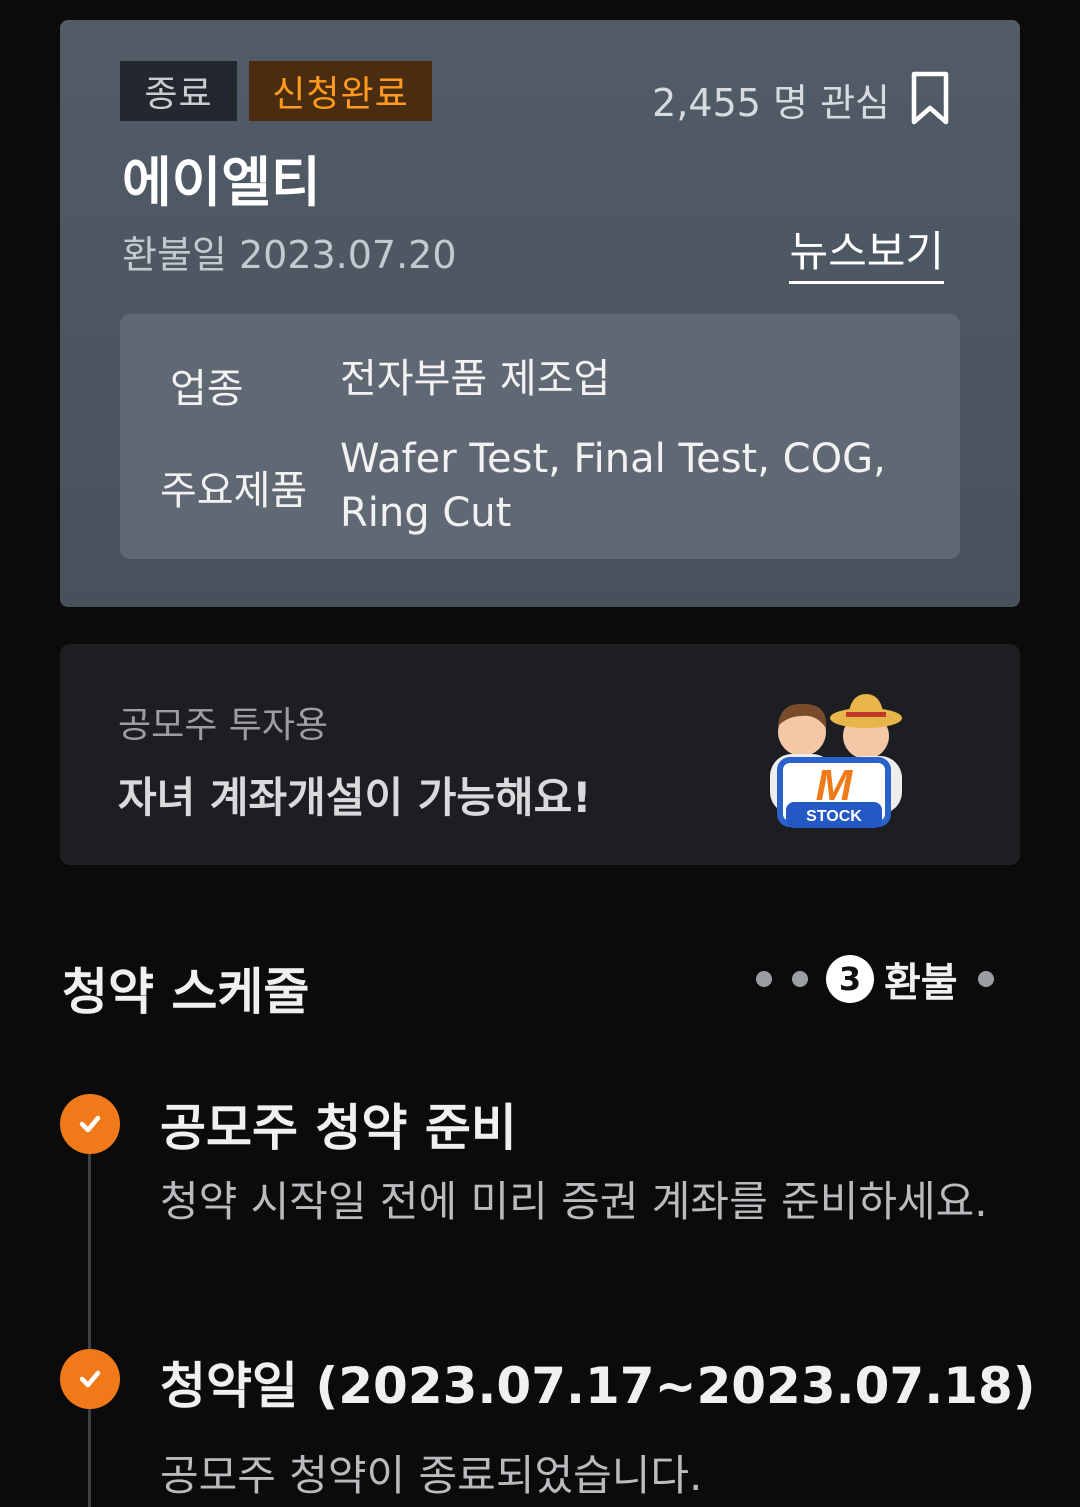  I want to click on promo-subtitle: 공모주 투자용, so click(223, 725).